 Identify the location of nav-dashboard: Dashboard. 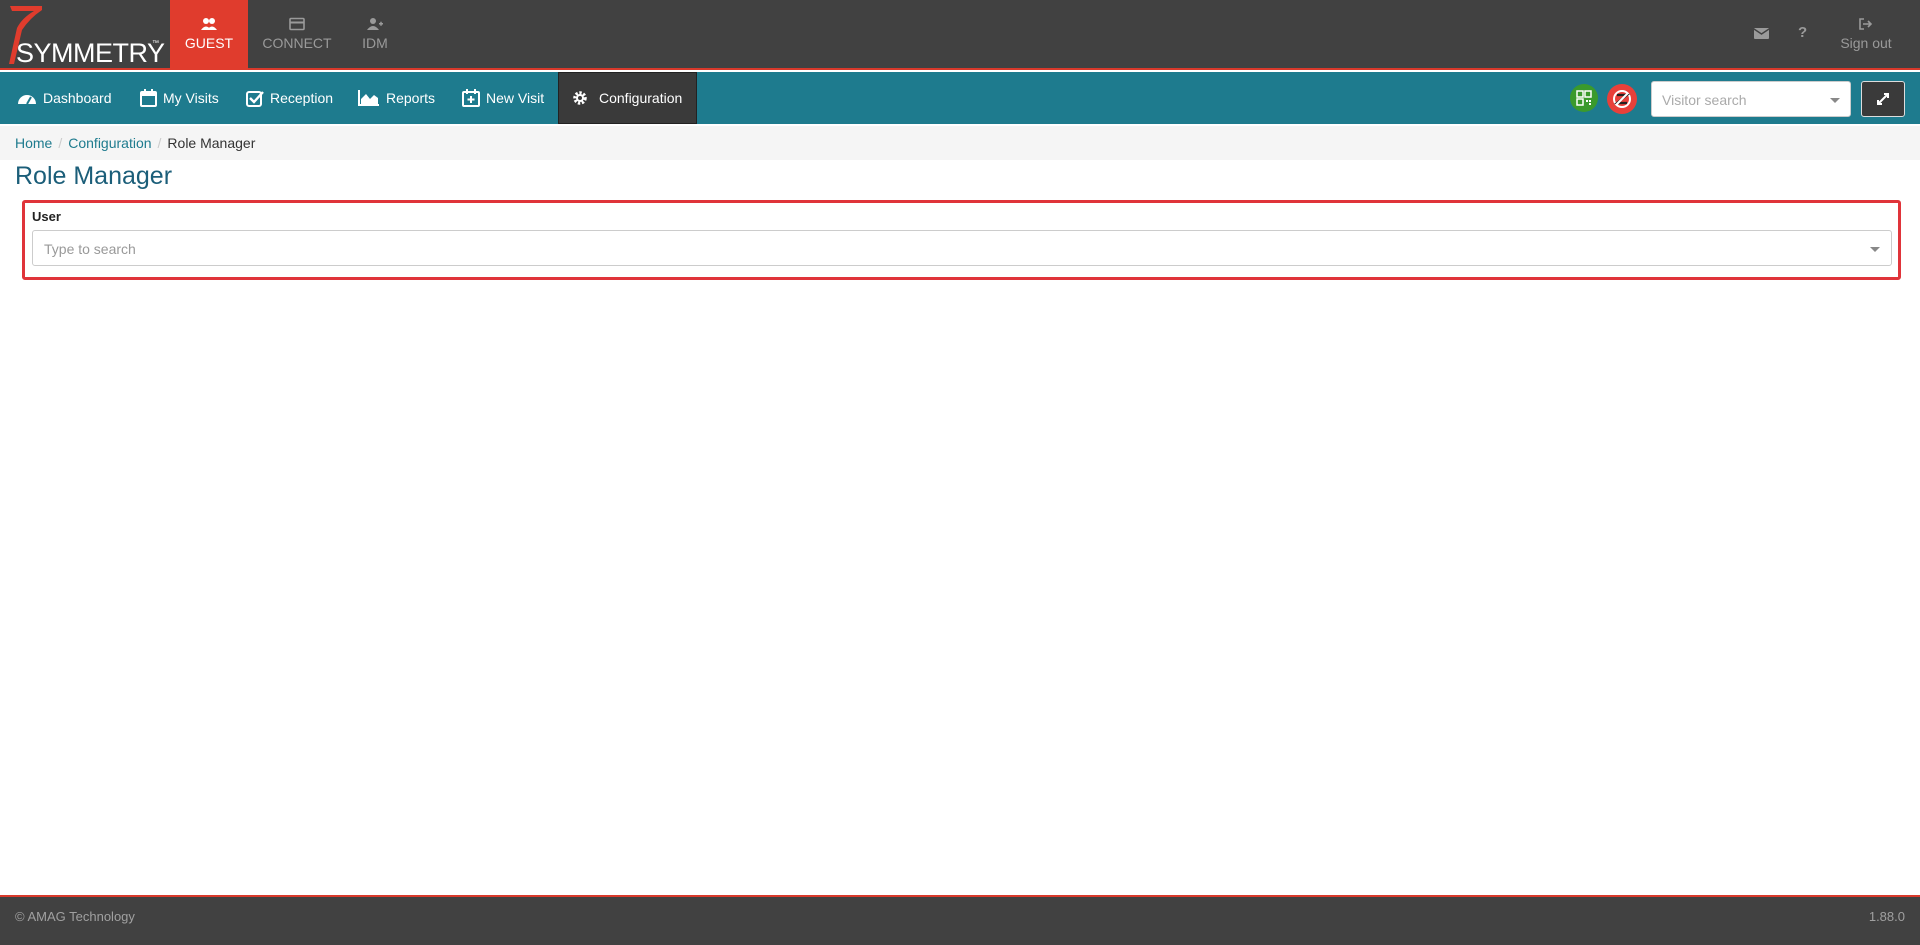
(64, 98).